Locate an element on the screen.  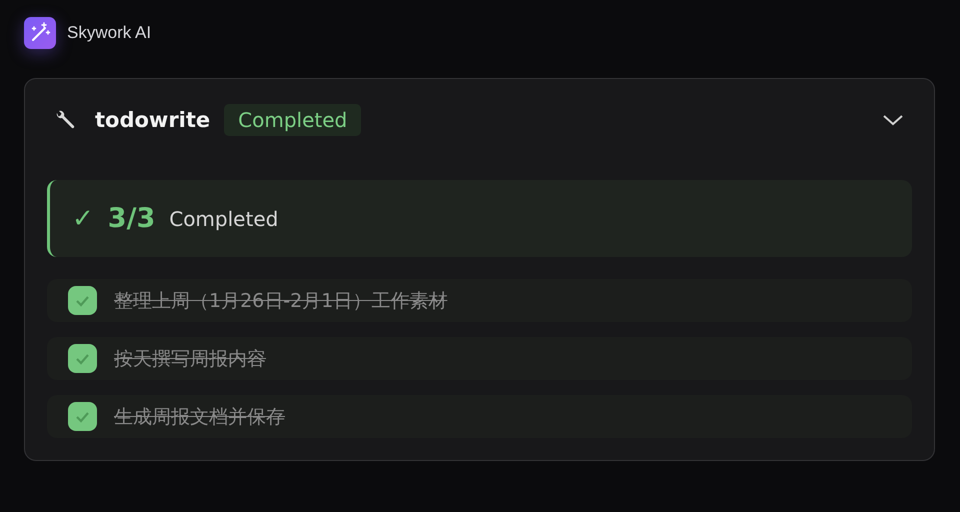
progress-label: Completed is located at coordinates (223, 218).